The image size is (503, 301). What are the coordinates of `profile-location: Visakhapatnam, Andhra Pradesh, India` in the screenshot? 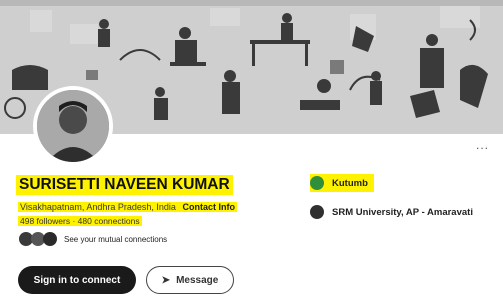 It's located at (98, 207).